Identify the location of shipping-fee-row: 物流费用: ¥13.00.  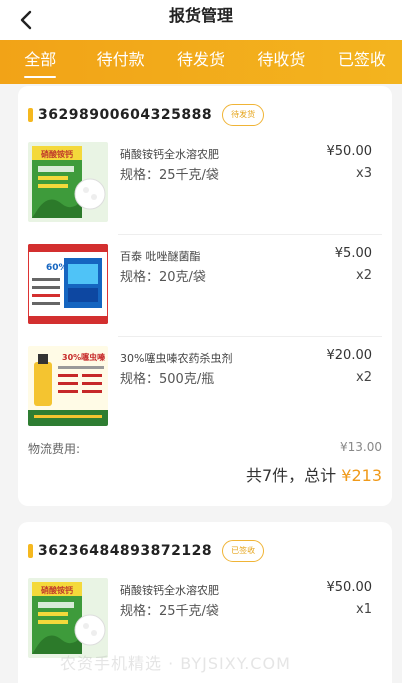
(205, 449).